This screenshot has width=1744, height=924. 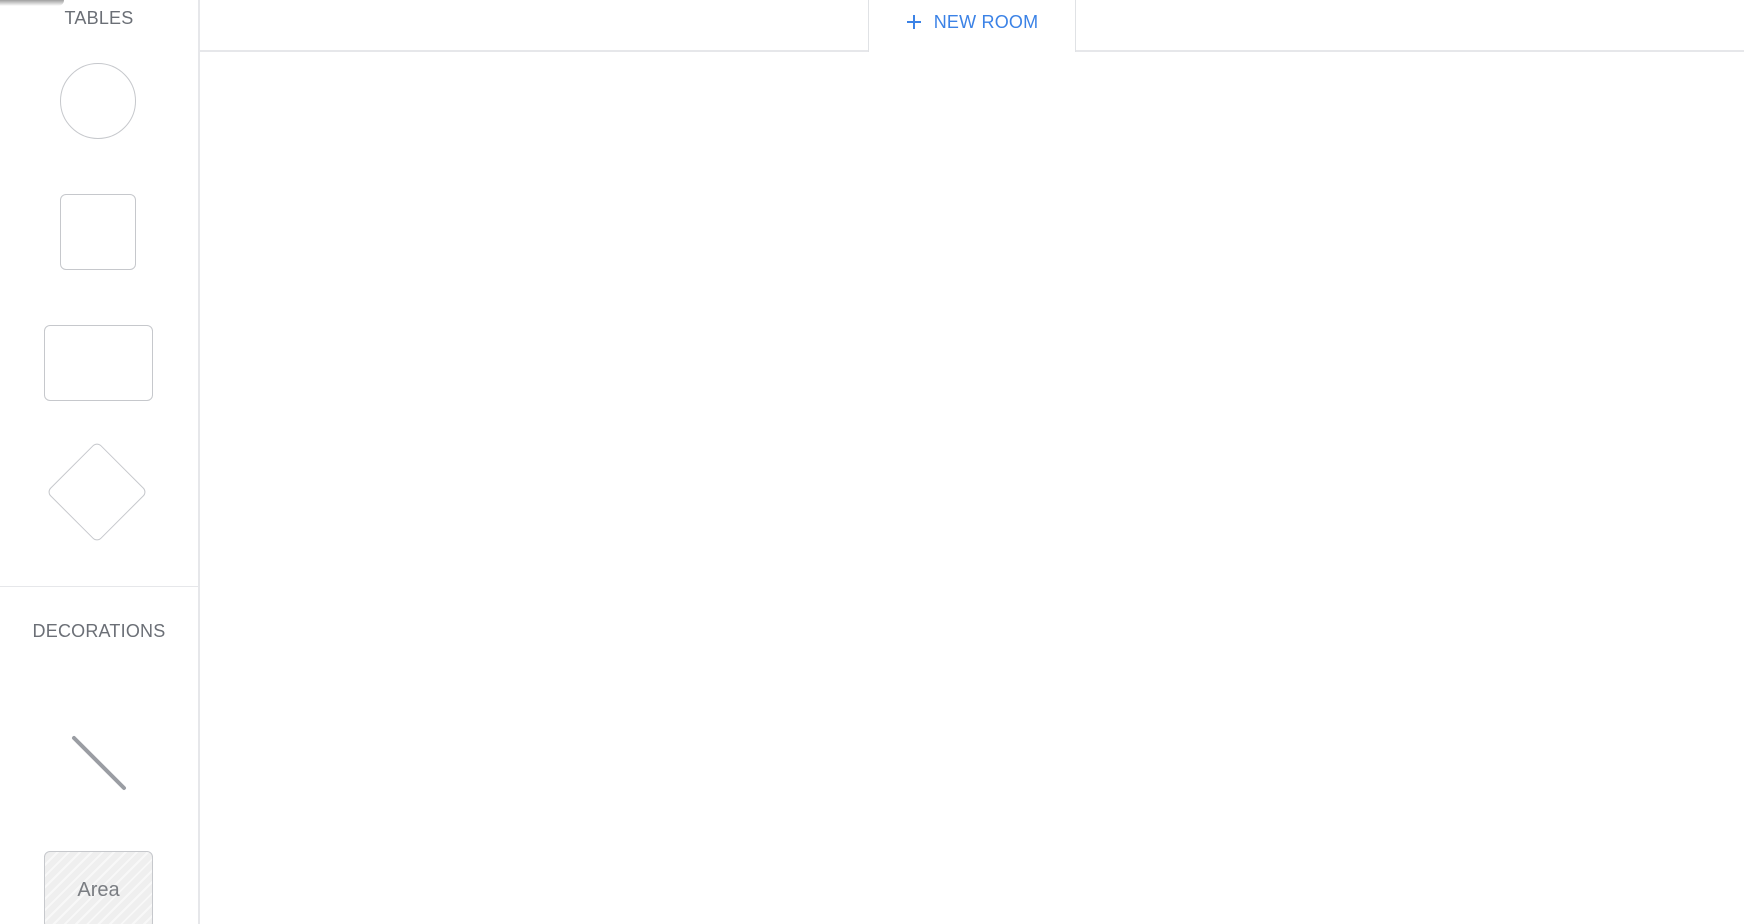 I want to click on area-decoration-tool: Area, so click(x=98, y=887).